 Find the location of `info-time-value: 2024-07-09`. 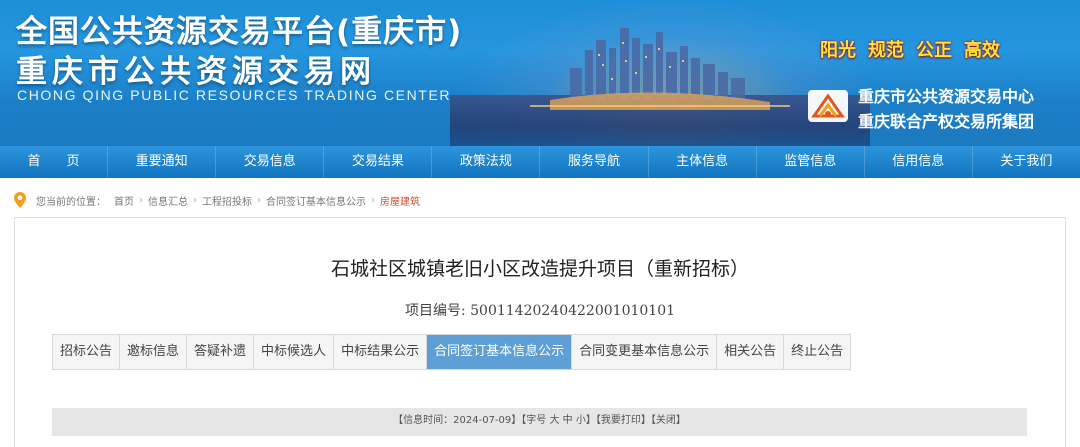

info-time-value: 2024-07-09 is located at coordinates (482, 420).